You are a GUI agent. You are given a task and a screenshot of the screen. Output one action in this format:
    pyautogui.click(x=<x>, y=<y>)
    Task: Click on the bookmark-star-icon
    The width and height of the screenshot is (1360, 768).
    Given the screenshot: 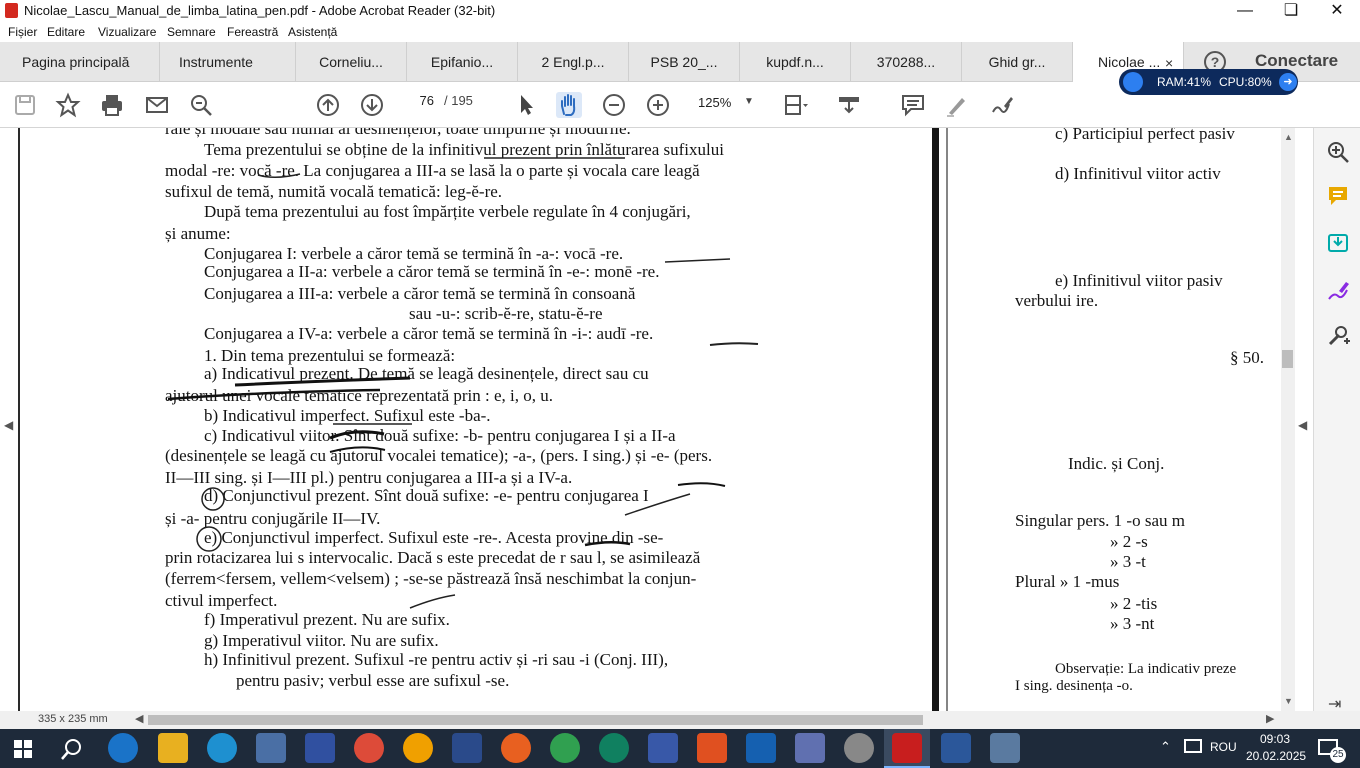 What is the action you would take?
    pyautogui.click(x=68, y=105)
    